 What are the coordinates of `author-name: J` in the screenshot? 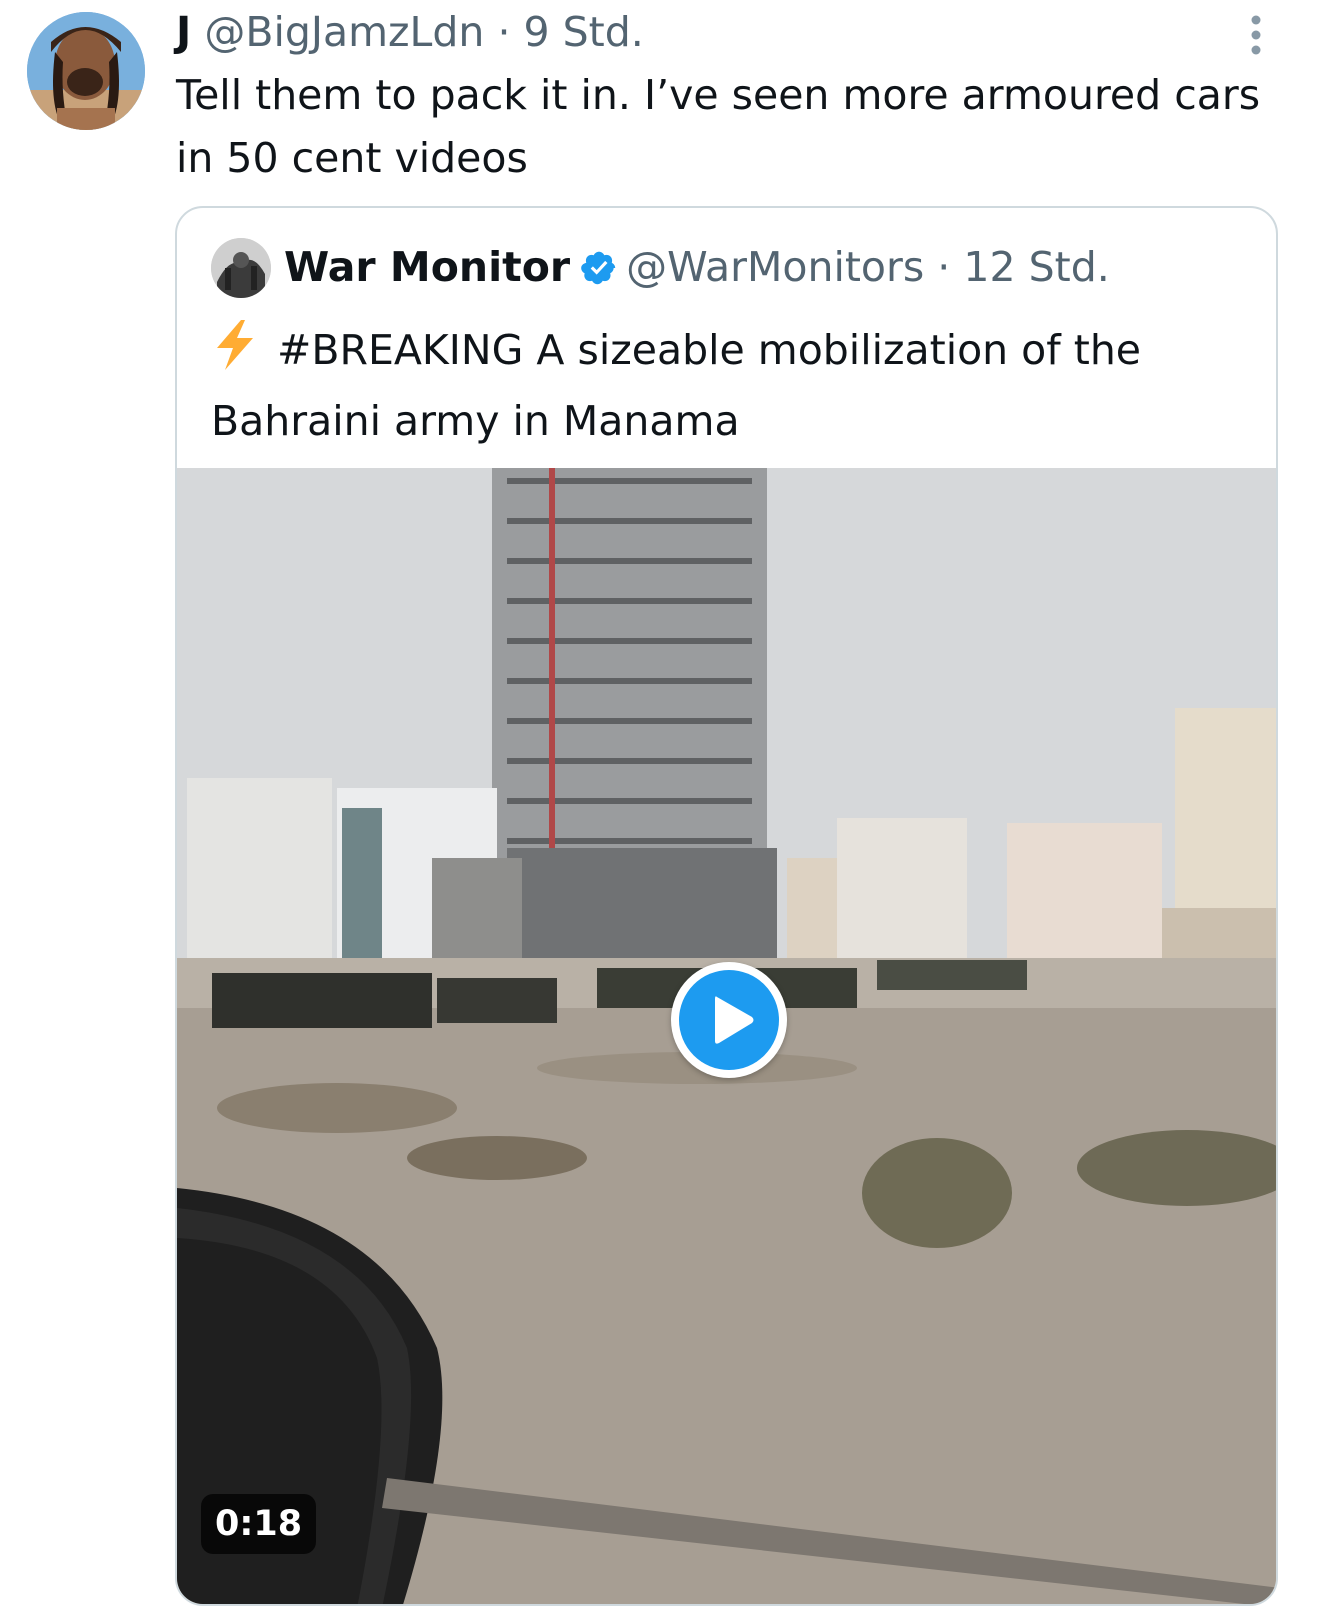 It's located at (183, 32).